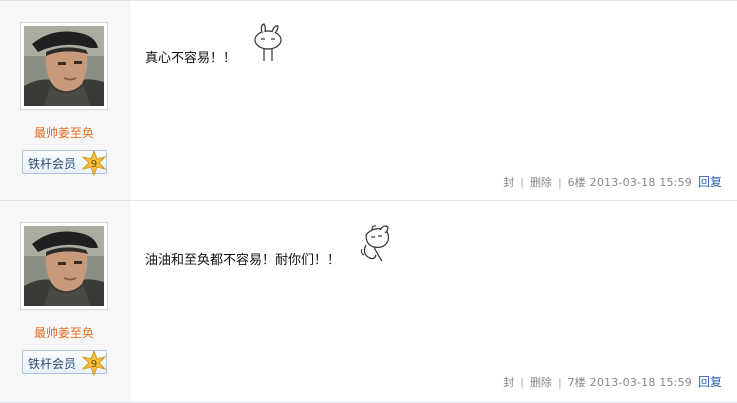  What do you see at coordinates (191, 58) in the screenshot?
I see `post-content: 真心不容易！！` at bounding box center [191, 58].